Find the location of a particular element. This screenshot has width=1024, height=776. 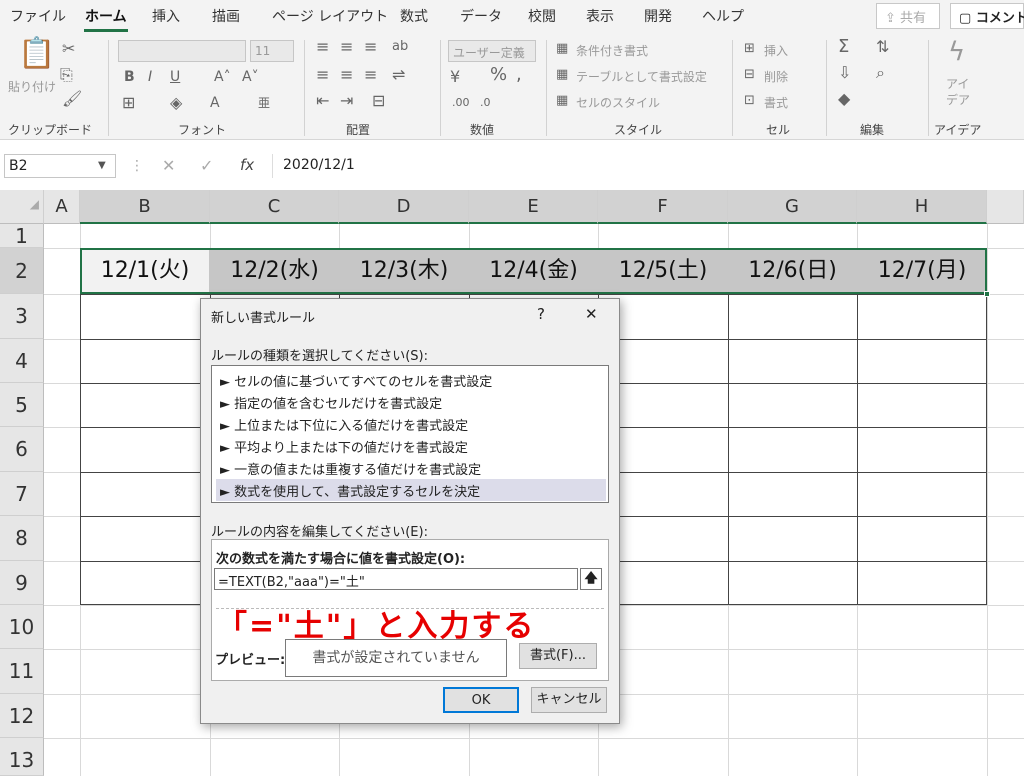

align-top-icon: ≡ is located at coordinates (322, 47).